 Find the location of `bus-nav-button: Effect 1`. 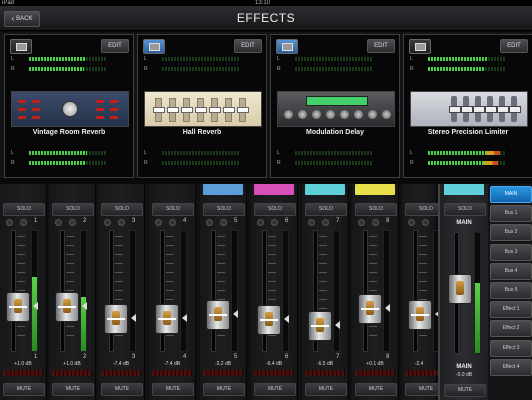

bus-nav-button: Effect 1 is located at coordinates (511, 310).